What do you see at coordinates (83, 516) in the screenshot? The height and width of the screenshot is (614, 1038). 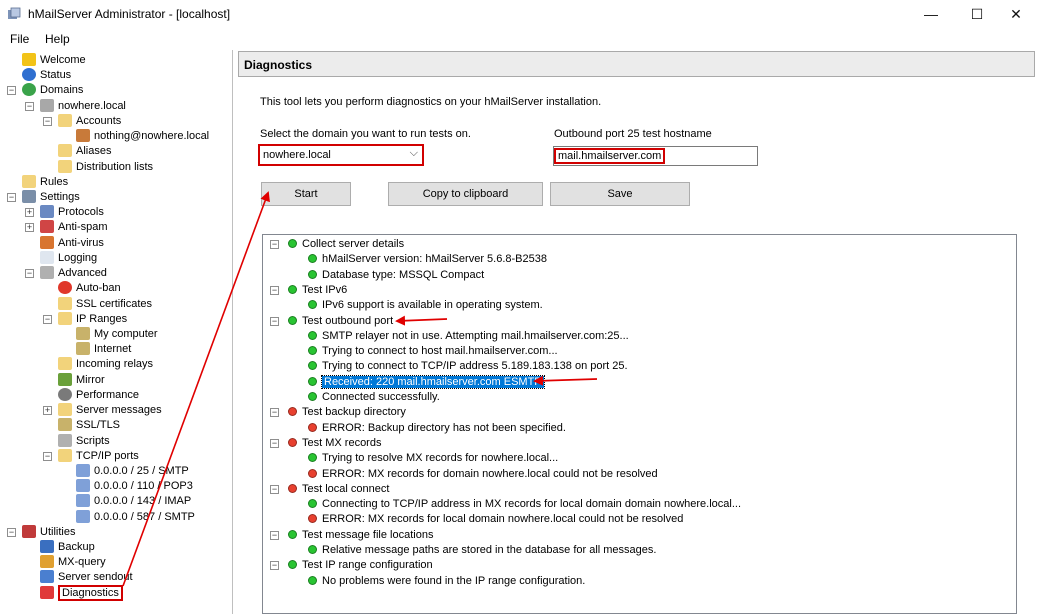 I see `feather-icon` at bounding box center [83, 516].